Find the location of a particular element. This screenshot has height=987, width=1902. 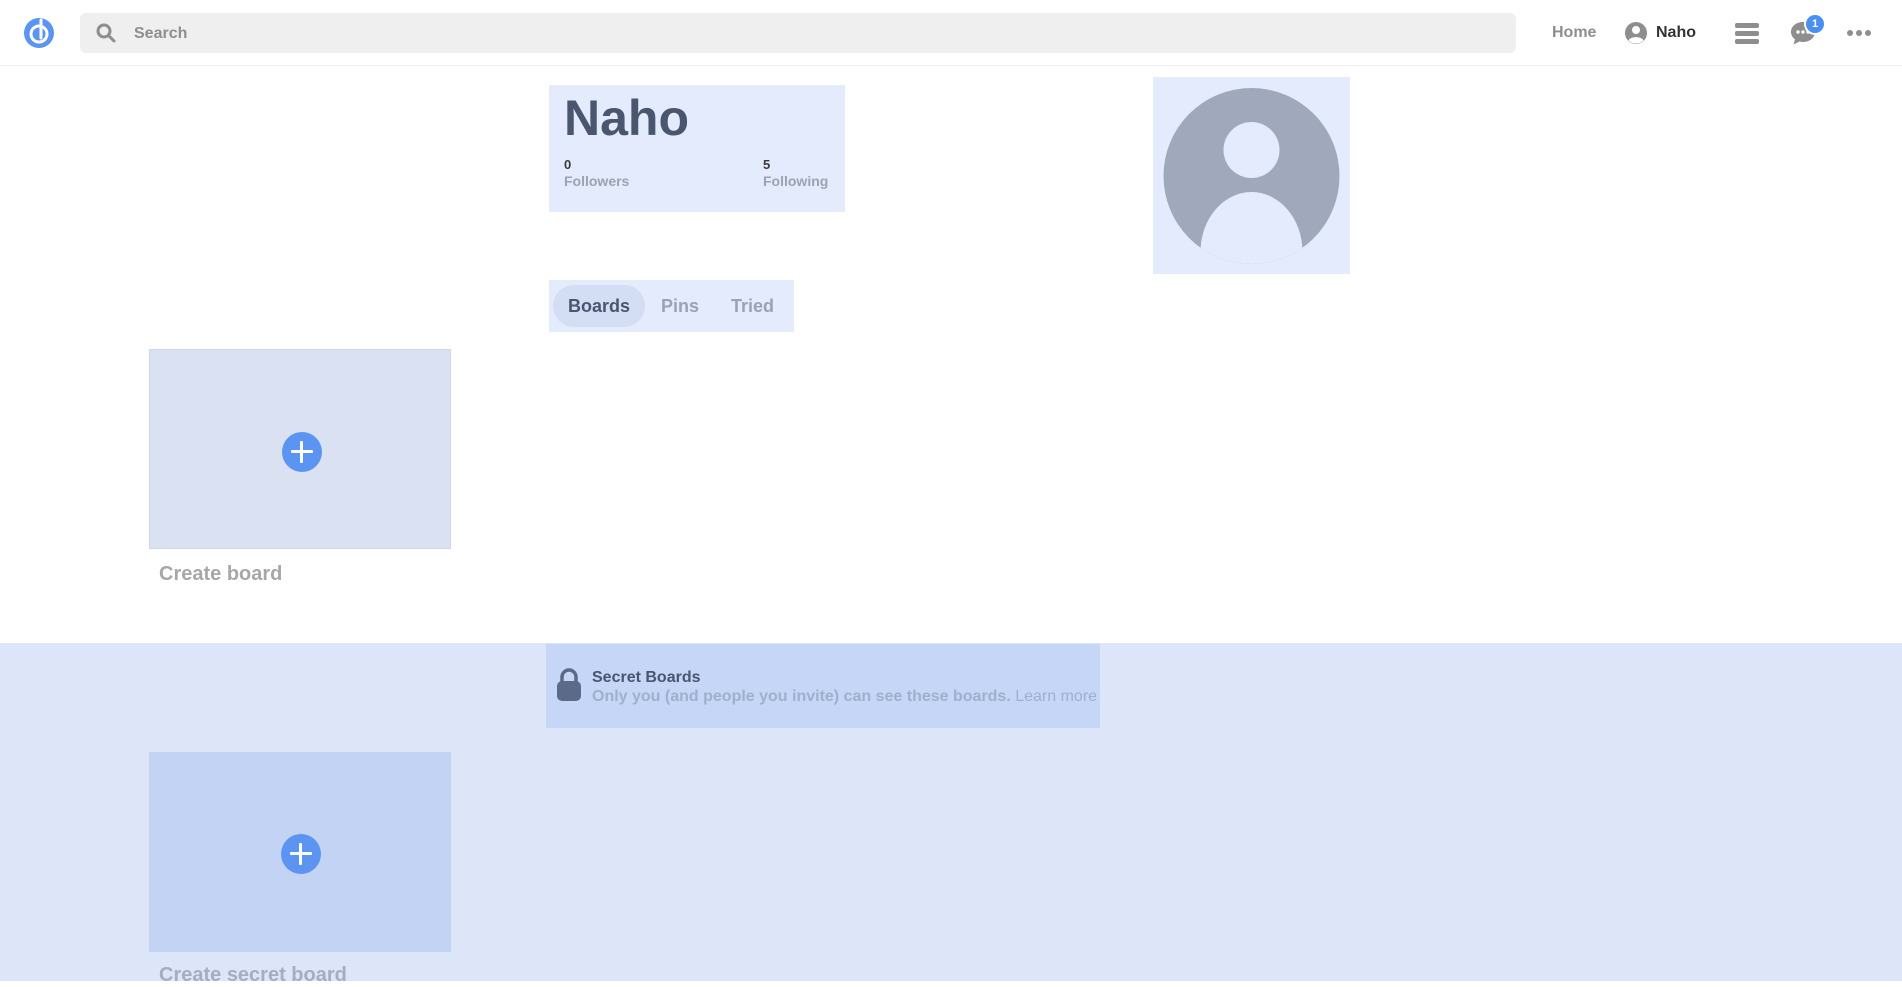

create-secret-board-button is located at coordinates (300, 852).